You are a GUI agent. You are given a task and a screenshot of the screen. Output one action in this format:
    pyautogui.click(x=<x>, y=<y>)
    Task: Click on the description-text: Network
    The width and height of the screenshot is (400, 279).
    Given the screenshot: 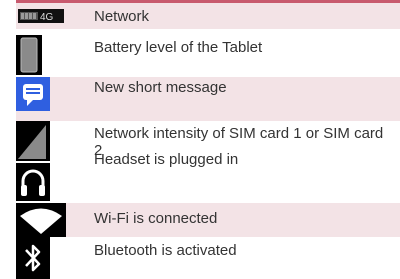 What is the action you would take?
    pyautogui.click(x=122, y=16)
    